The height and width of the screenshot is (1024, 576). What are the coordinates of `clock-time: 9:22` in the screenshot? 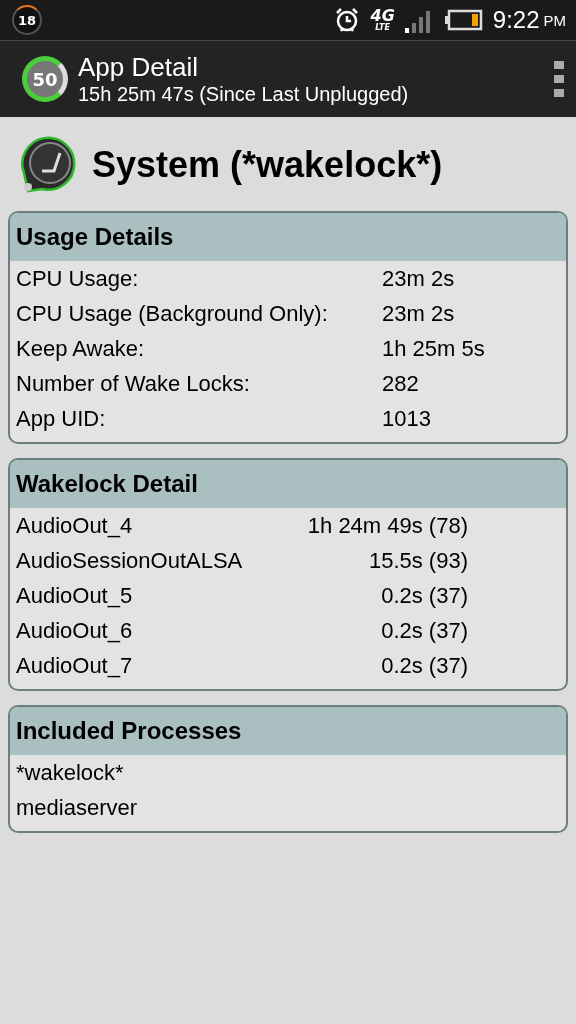 It's located at (516, 20).